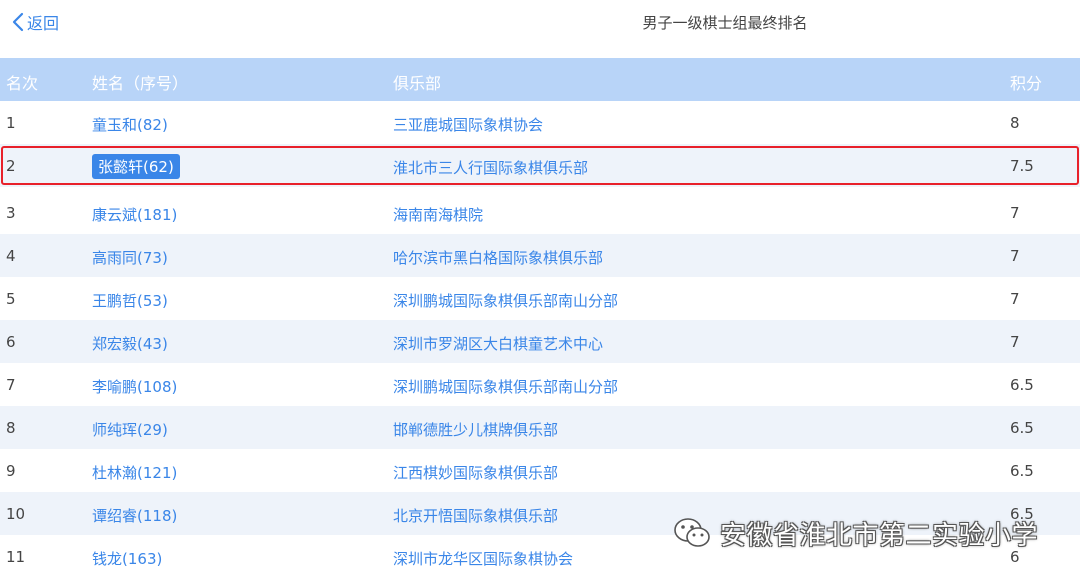 The height and width of the screenshot is (580, 1080). What do you see at coordinates (134, 472) in the screenshot?
I see `player-name-link: 杜林瀚(121)` at bounding box center [134, 472].